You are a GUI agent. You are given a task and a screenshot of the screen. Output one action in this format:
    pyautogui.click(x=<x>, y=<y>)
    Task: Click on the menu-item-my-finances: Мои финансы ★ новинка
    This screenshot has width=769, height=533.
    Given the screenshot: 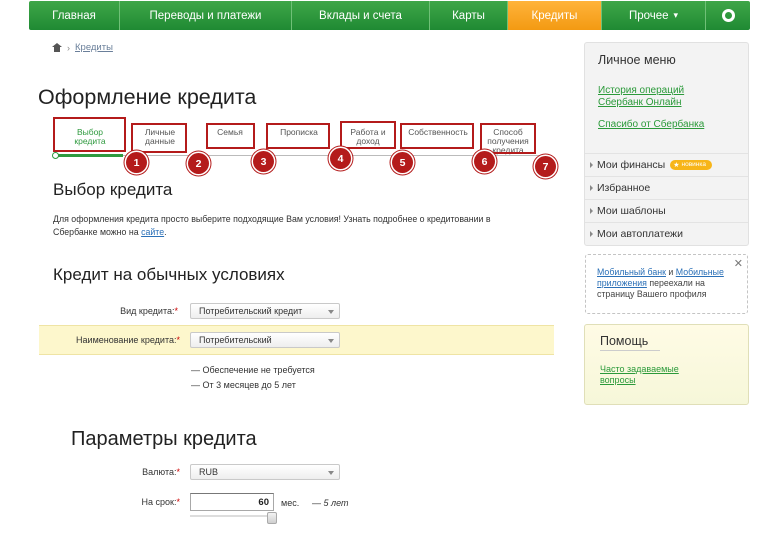 What is the action you would take?
    pyautogui.click(x=666, y=164)
    